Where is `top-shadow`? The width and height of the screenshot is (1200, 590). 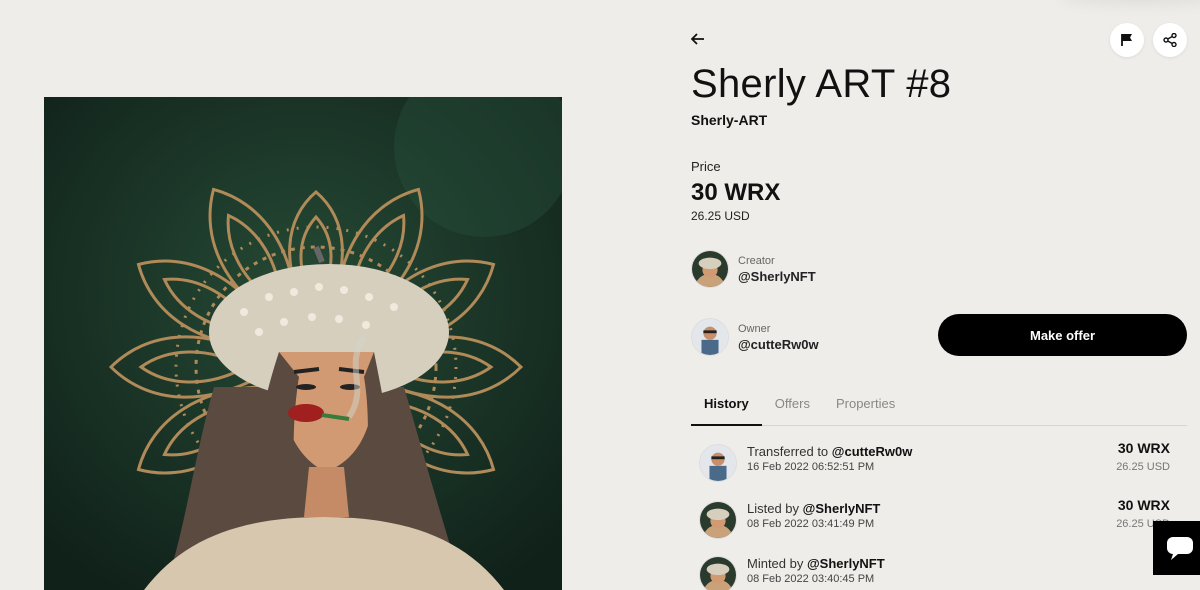
top-shadow is located at coordinates (1130, 3).